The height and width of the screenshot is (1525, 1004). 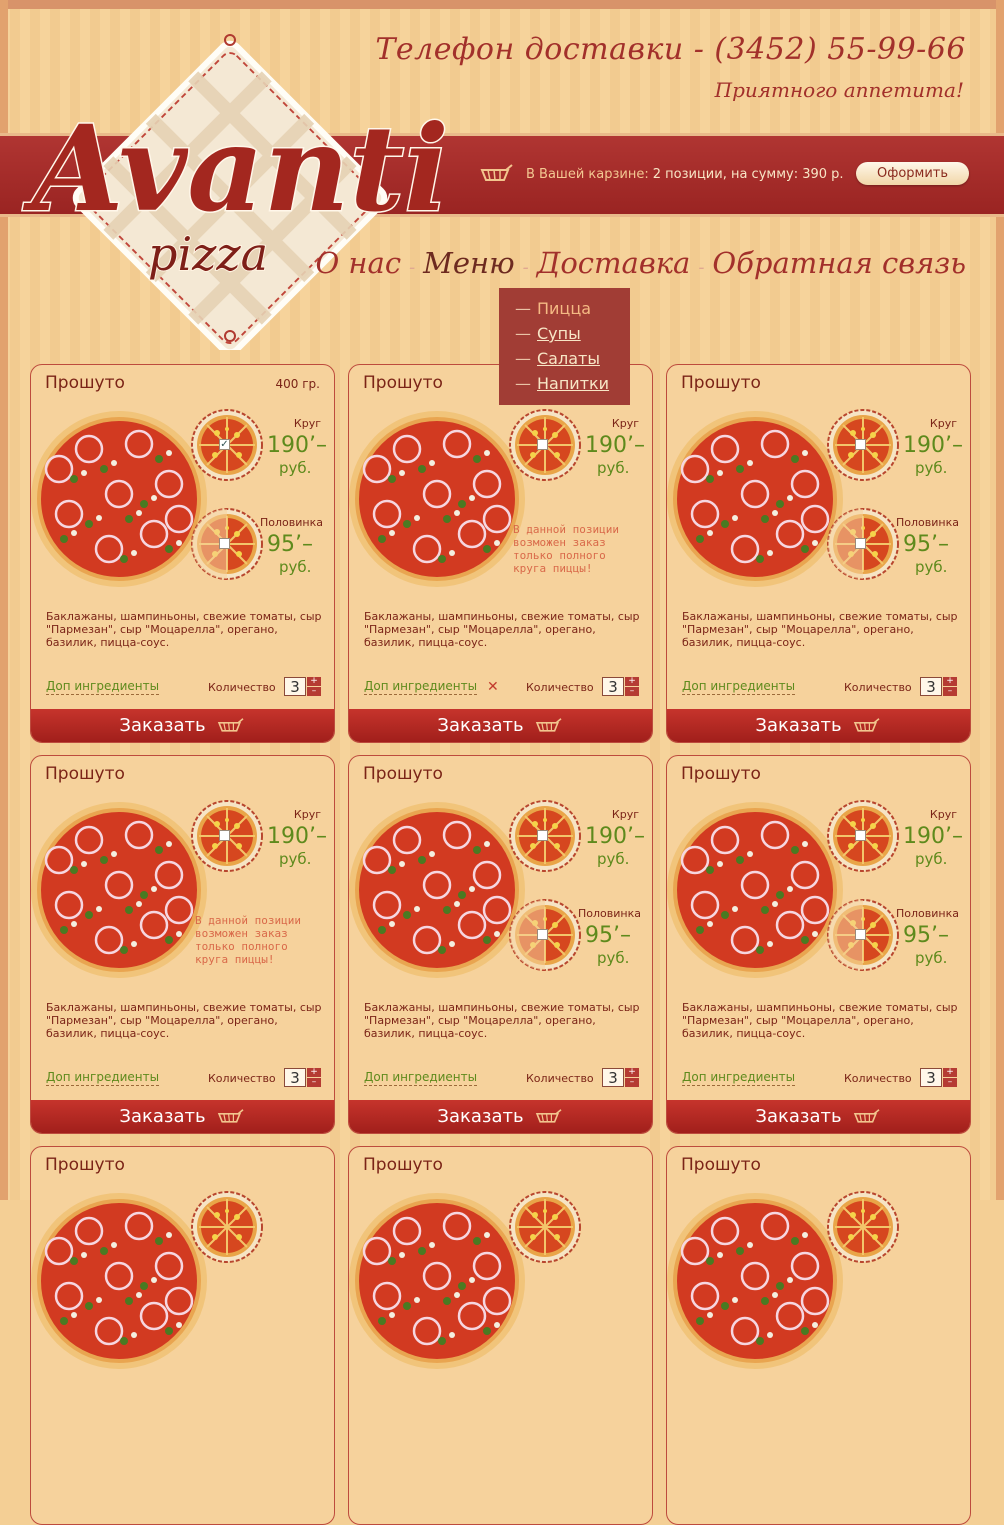 I want to click on logo-sub: pizza, so click(x=208, y=254).